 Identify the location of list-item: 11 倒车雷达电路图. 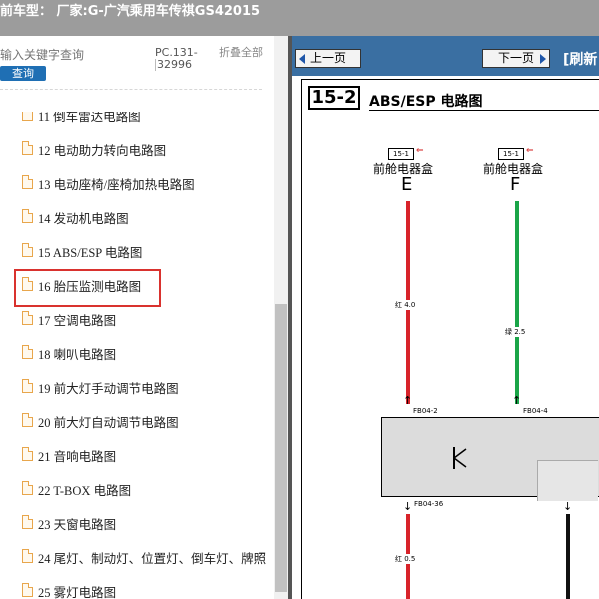
(147, 119).